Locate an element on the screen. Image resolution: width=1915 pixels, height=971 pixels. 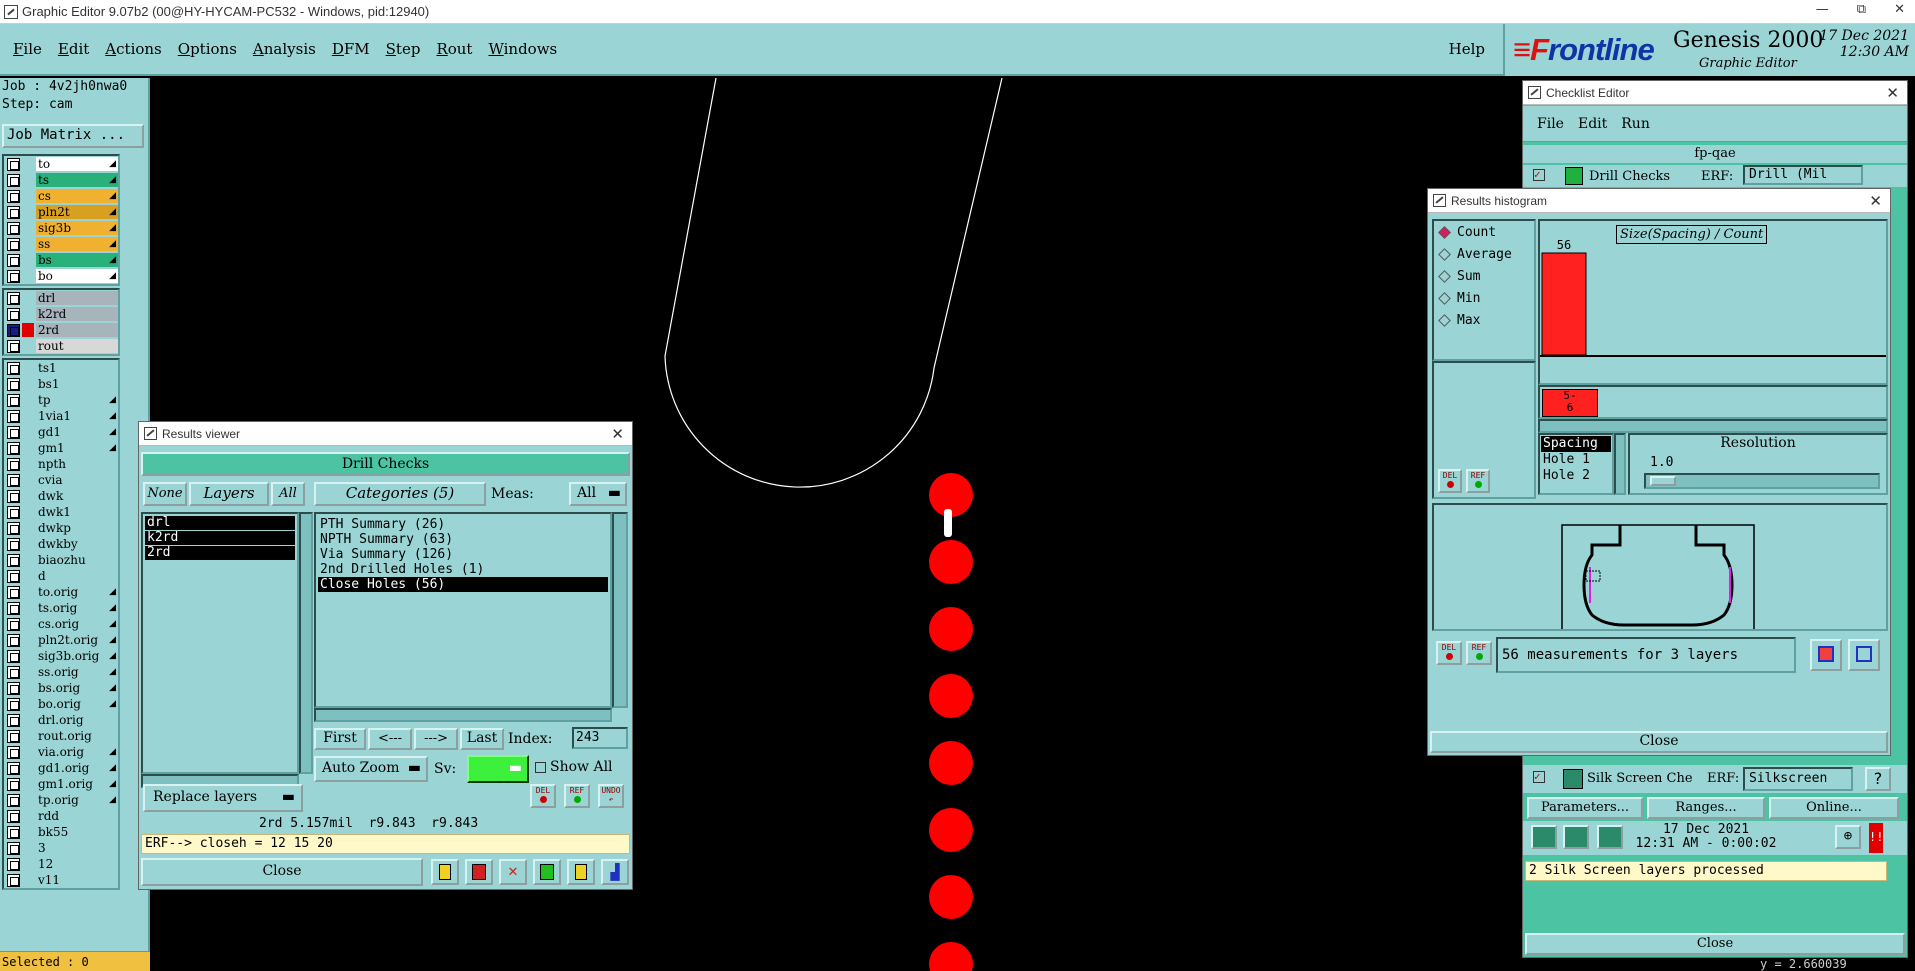
sv-color-dropdown: ▬ is located at coordinates (498, 769).